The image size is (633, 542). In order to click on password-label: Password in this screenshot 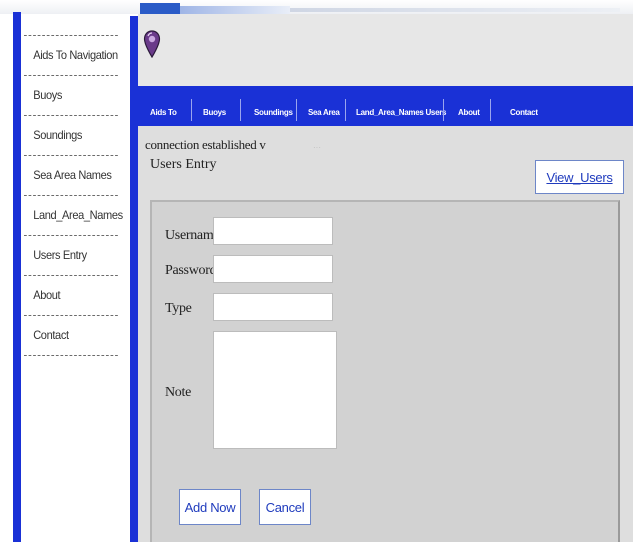, I will do `click(191, 270)`.